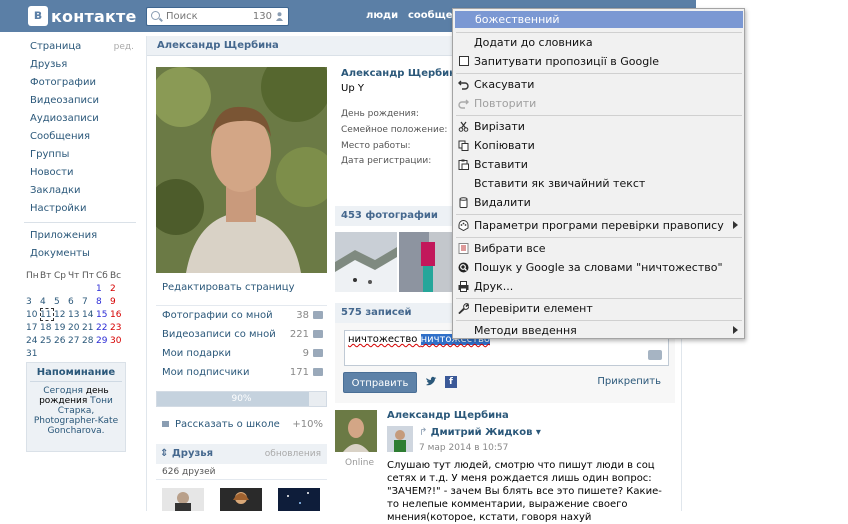 This screenshot has width=848, height=524. I want to click on sidebar-item-groups: Группы, so click(80, 155).